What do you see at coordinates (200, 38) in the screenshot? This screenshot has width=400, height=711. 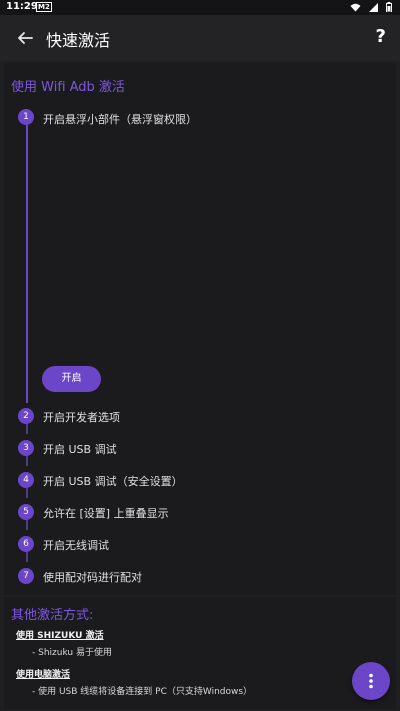 I see `app-bar: 快速激活 ?` at bounding box center [200, 38].